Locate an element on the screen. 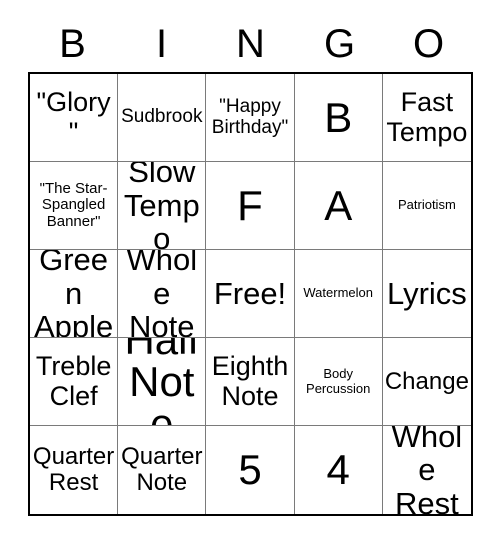 This screenshot has height=544, width=500. bingo-cell: Treble Clef is located at coordinates (74, 382).